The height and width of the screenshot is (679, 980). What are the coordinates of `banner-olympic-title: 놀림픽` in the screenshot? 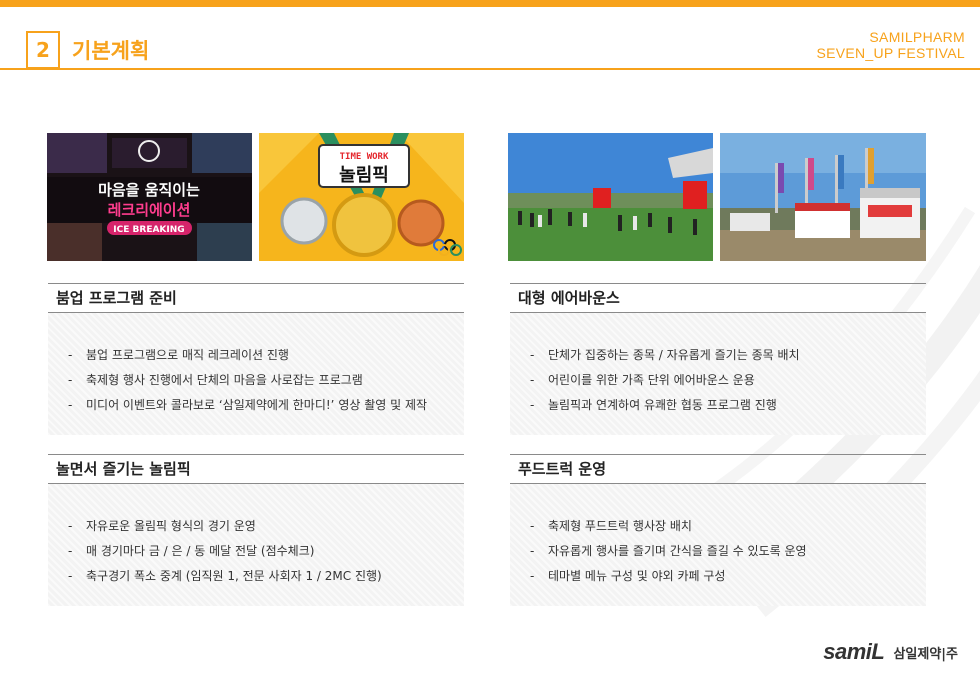 It's located at (364, 175).